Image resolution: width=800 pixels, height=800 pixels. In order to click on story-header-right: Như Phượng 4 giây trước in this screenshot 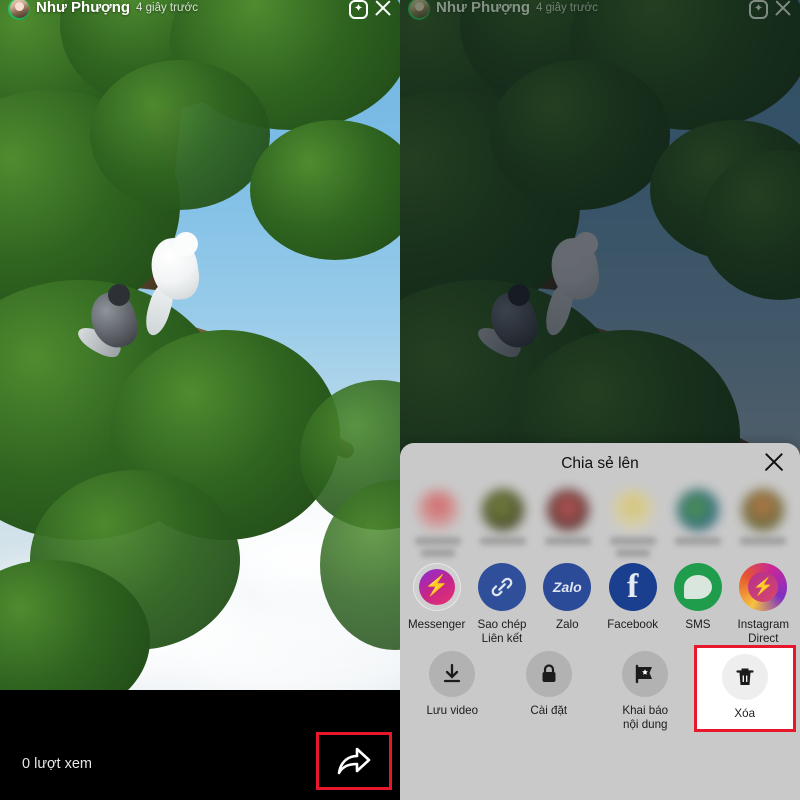, I will do `click(600, 11)`.